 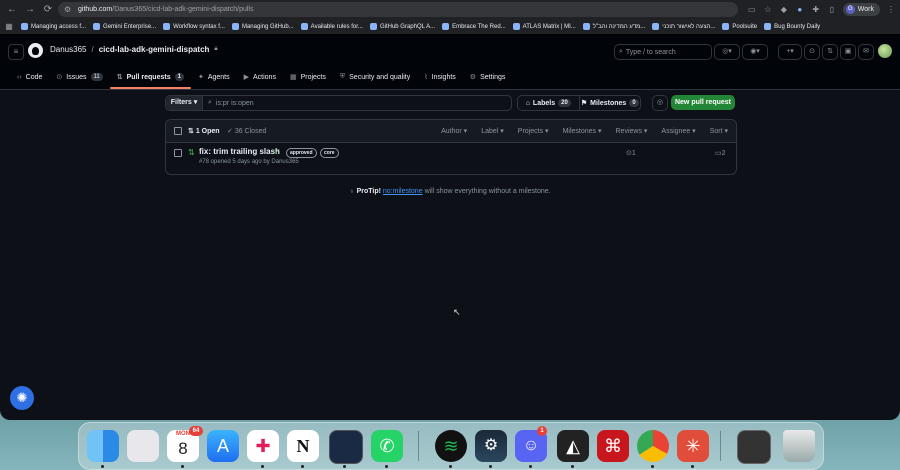 I want to click on assignee-dropdown: Assignee ▾, so click(x=678, y=131).